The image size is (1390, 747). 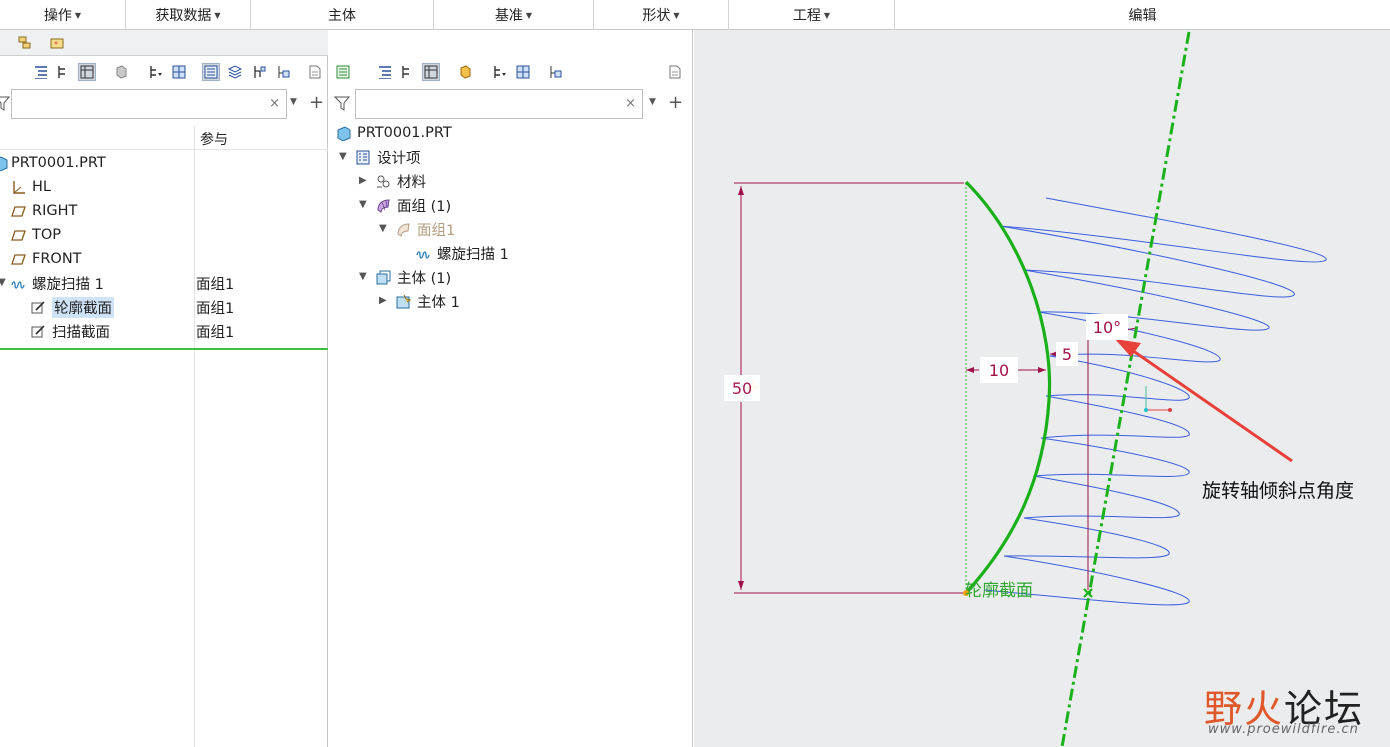 I want to click on tree-show-button, so click(x=211, y=72).